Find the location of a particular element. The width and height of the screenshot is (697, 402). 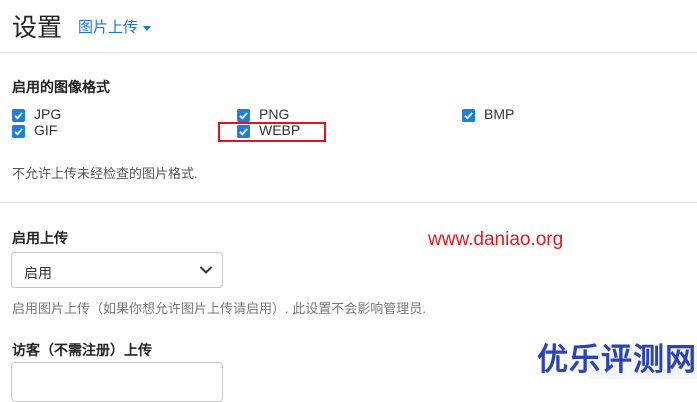

upload-help-text: 启用图片上传（如果你想允许图片上传请启用）. 此设置不会影响管理员. is located at coordinates (219, 308).